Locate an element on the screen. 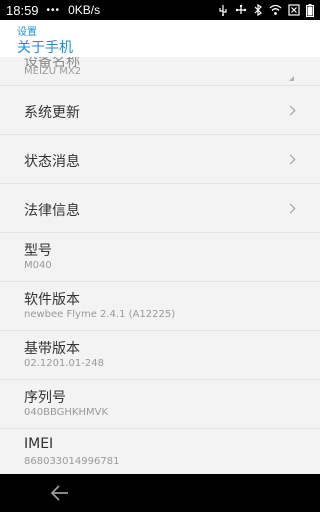 The height and width of the screenshot is (512, 320). battery-icon is located at coordinates (310, 10).